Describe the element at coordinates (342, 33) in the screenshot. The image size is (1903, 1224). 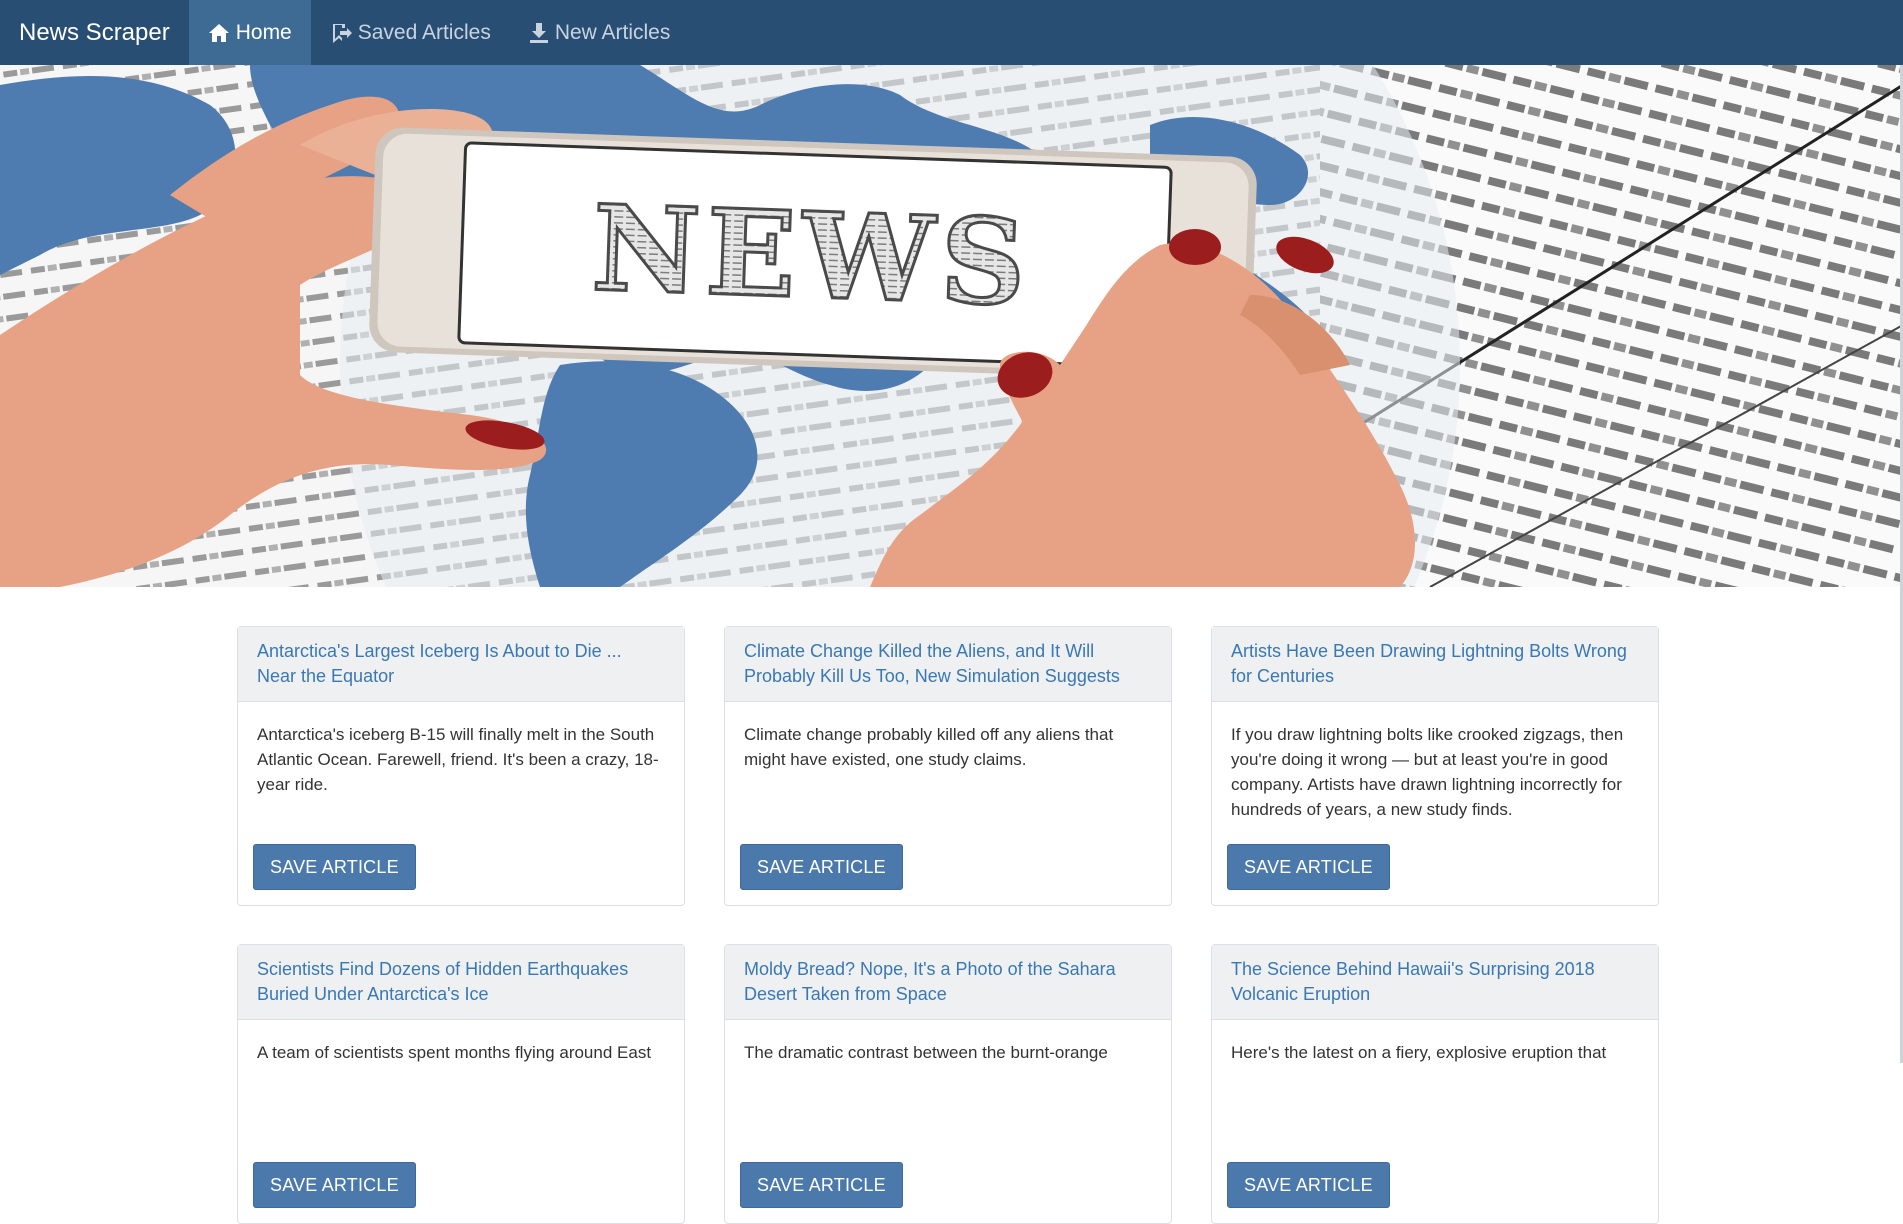
I see `bookmark-icon` at that location.